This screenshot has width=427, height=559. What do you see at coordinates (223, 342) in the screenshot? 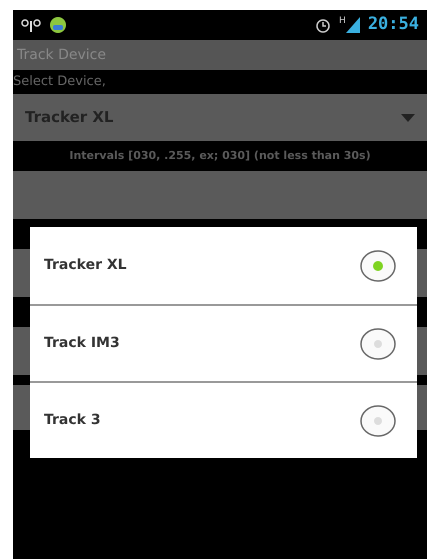
I see `device-option: Track IM3` at bounding box center [223, 342].